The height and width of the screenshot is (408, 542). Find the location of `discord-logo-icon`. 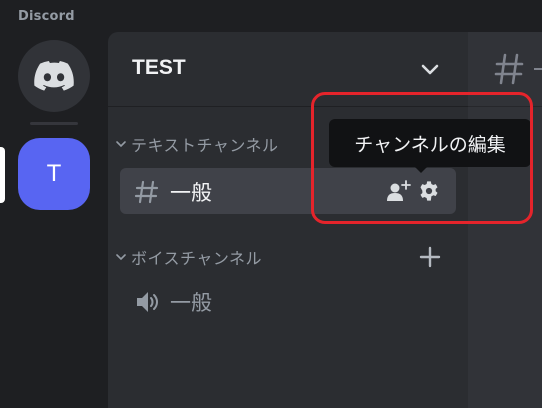

discord-logo-icon is located at coordinates (54, 76).